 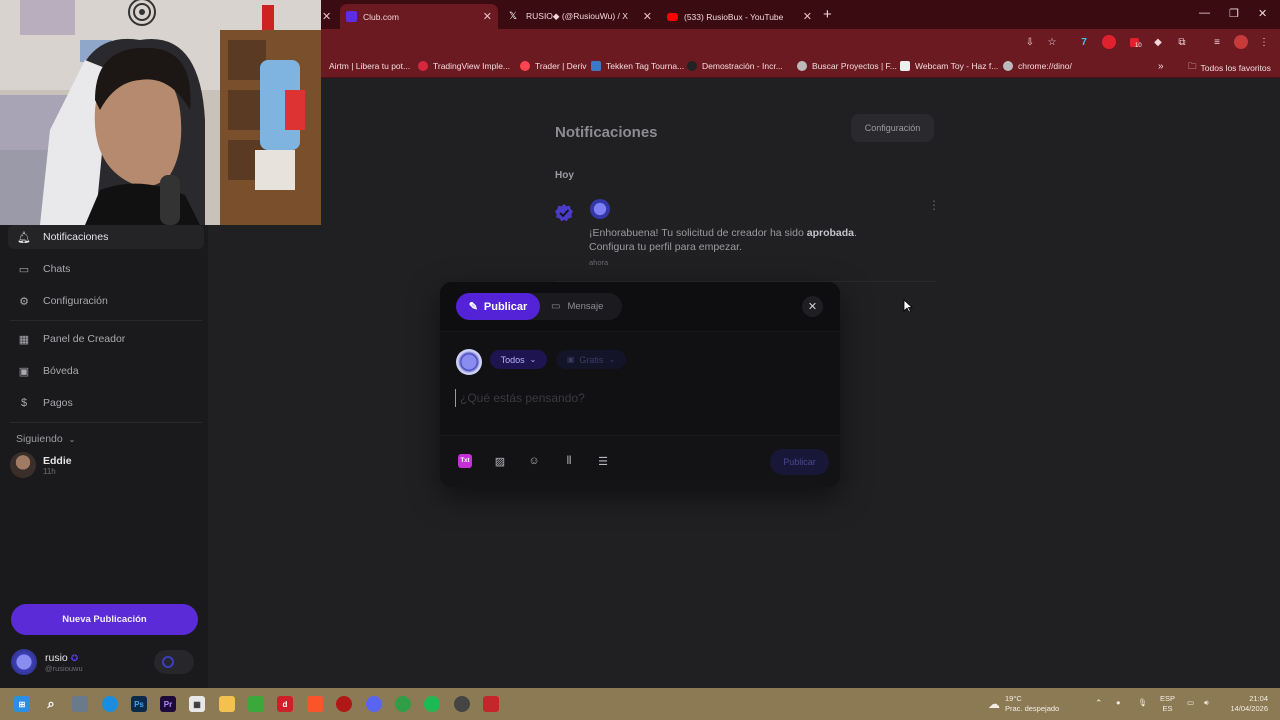 I want to click on obs-icon, so click(x=462, y=704).